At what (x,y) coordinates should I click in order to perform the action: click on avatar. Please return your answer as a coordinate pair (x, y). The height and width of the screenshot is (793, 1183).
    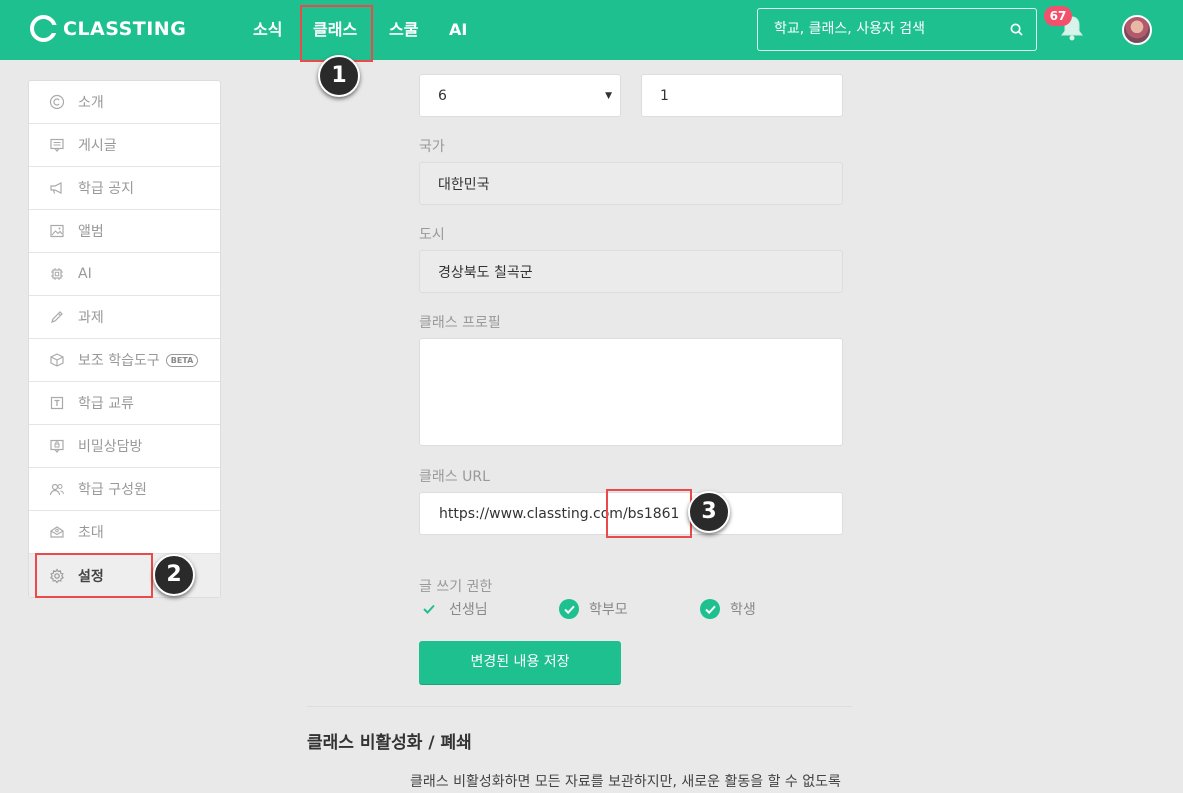
    Looking at the image, I should click on (1137, 30).